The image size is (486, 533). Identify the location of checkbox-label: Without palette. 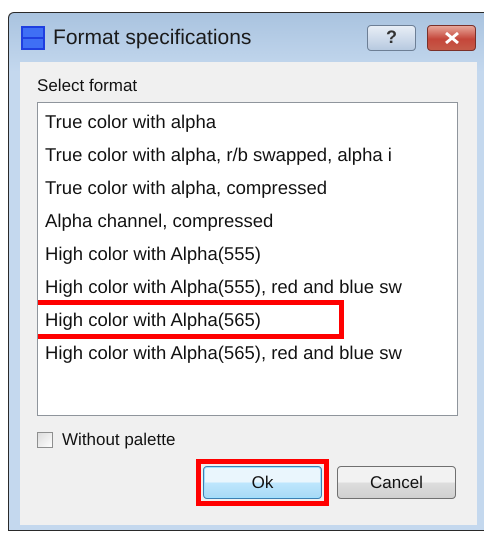
(119, 440).